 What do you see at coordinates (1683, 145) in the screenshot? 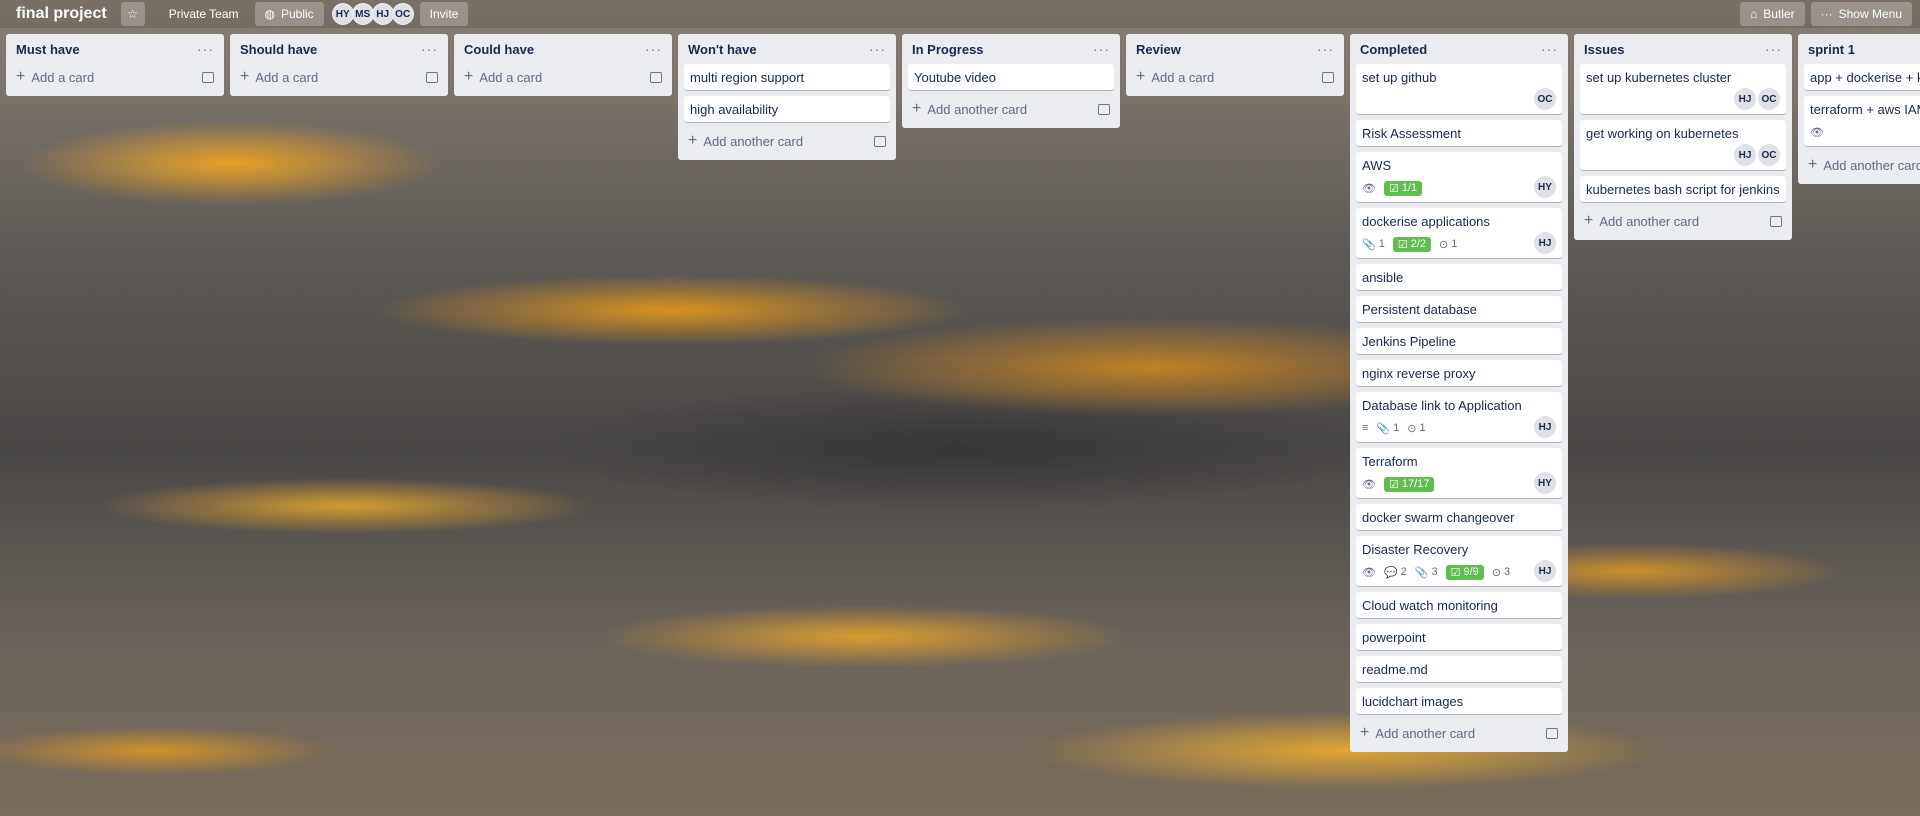
I see `card: get working on kubernetes OC HJ` at bounding box center [1683, 145].